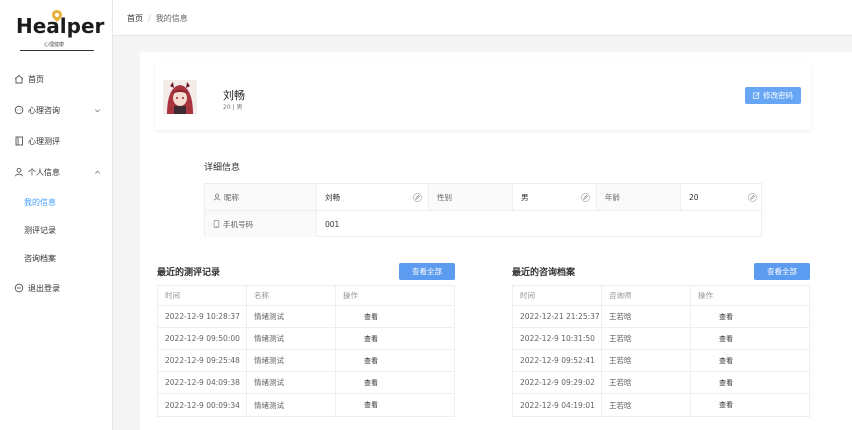  I want to click on book-icon, so click(19, 141).